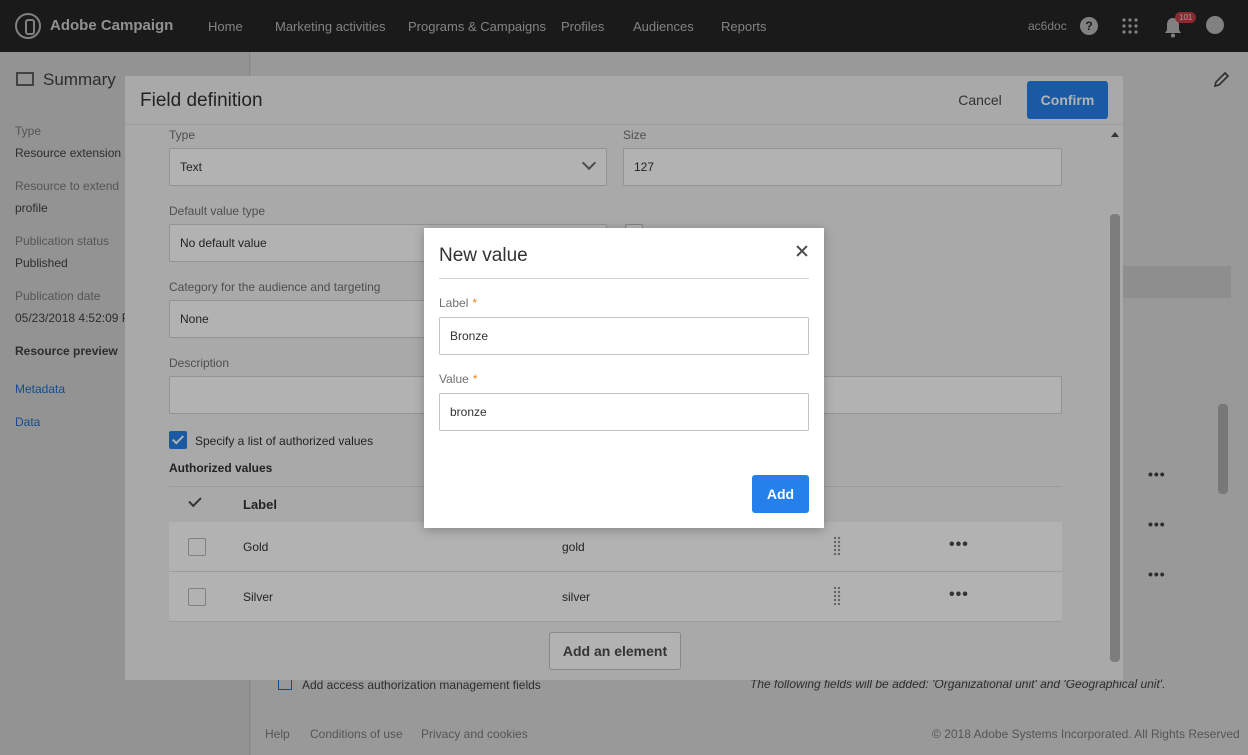  Describe the element at coordinates (624, 336) in the screenshot. I see `label-input` at that location.